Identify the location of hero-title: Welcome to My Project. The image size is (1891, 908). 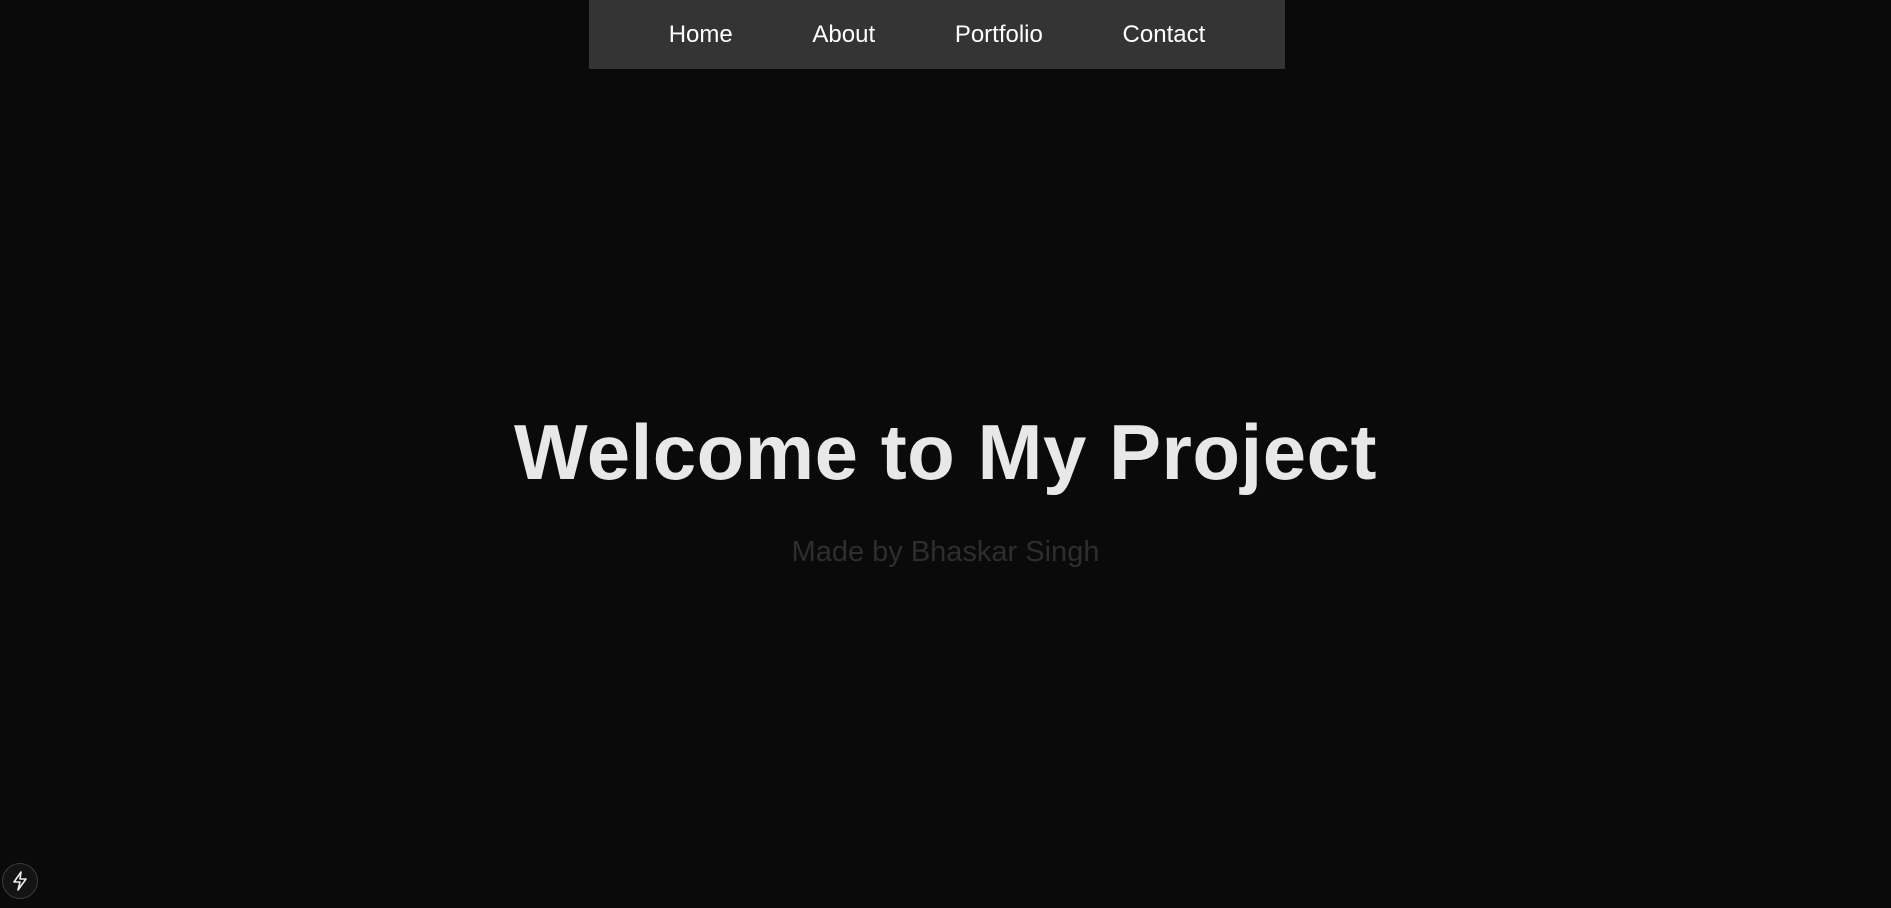
(945, 452).